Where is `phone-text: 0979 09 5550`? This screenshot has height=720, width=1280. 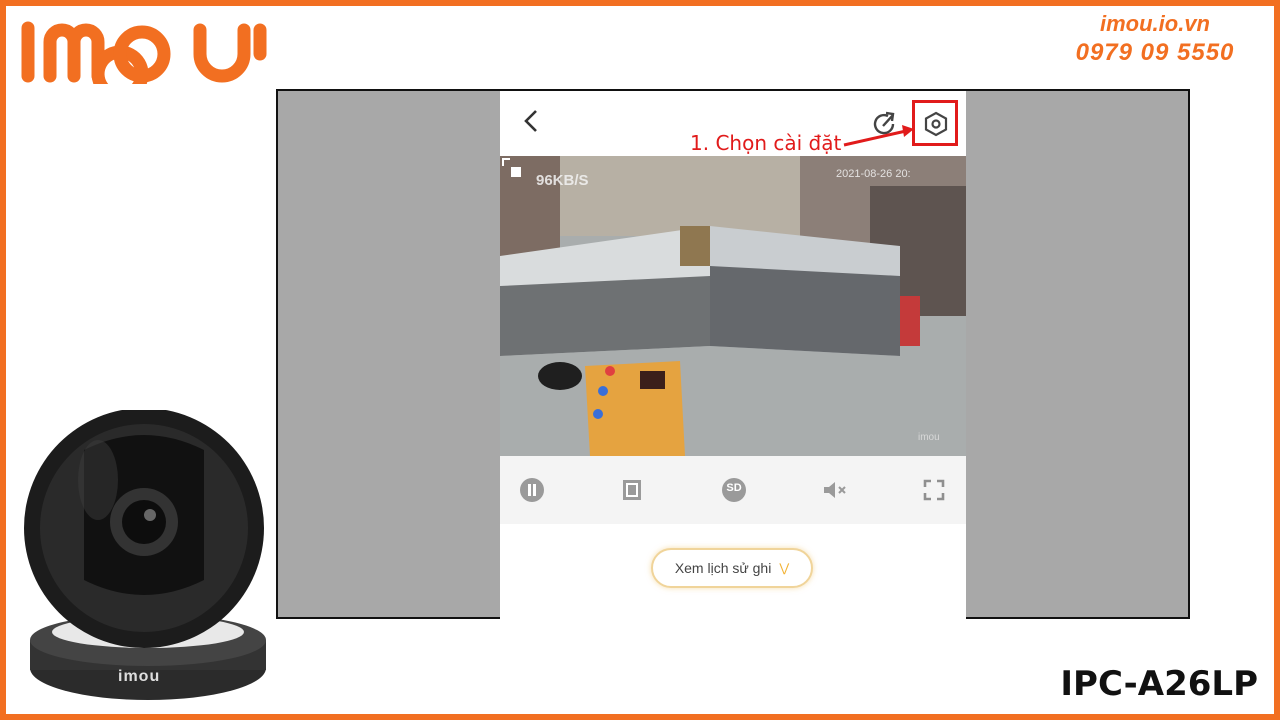 phone-text: 0979 09 5550 is located at coordinates (1155, 52).